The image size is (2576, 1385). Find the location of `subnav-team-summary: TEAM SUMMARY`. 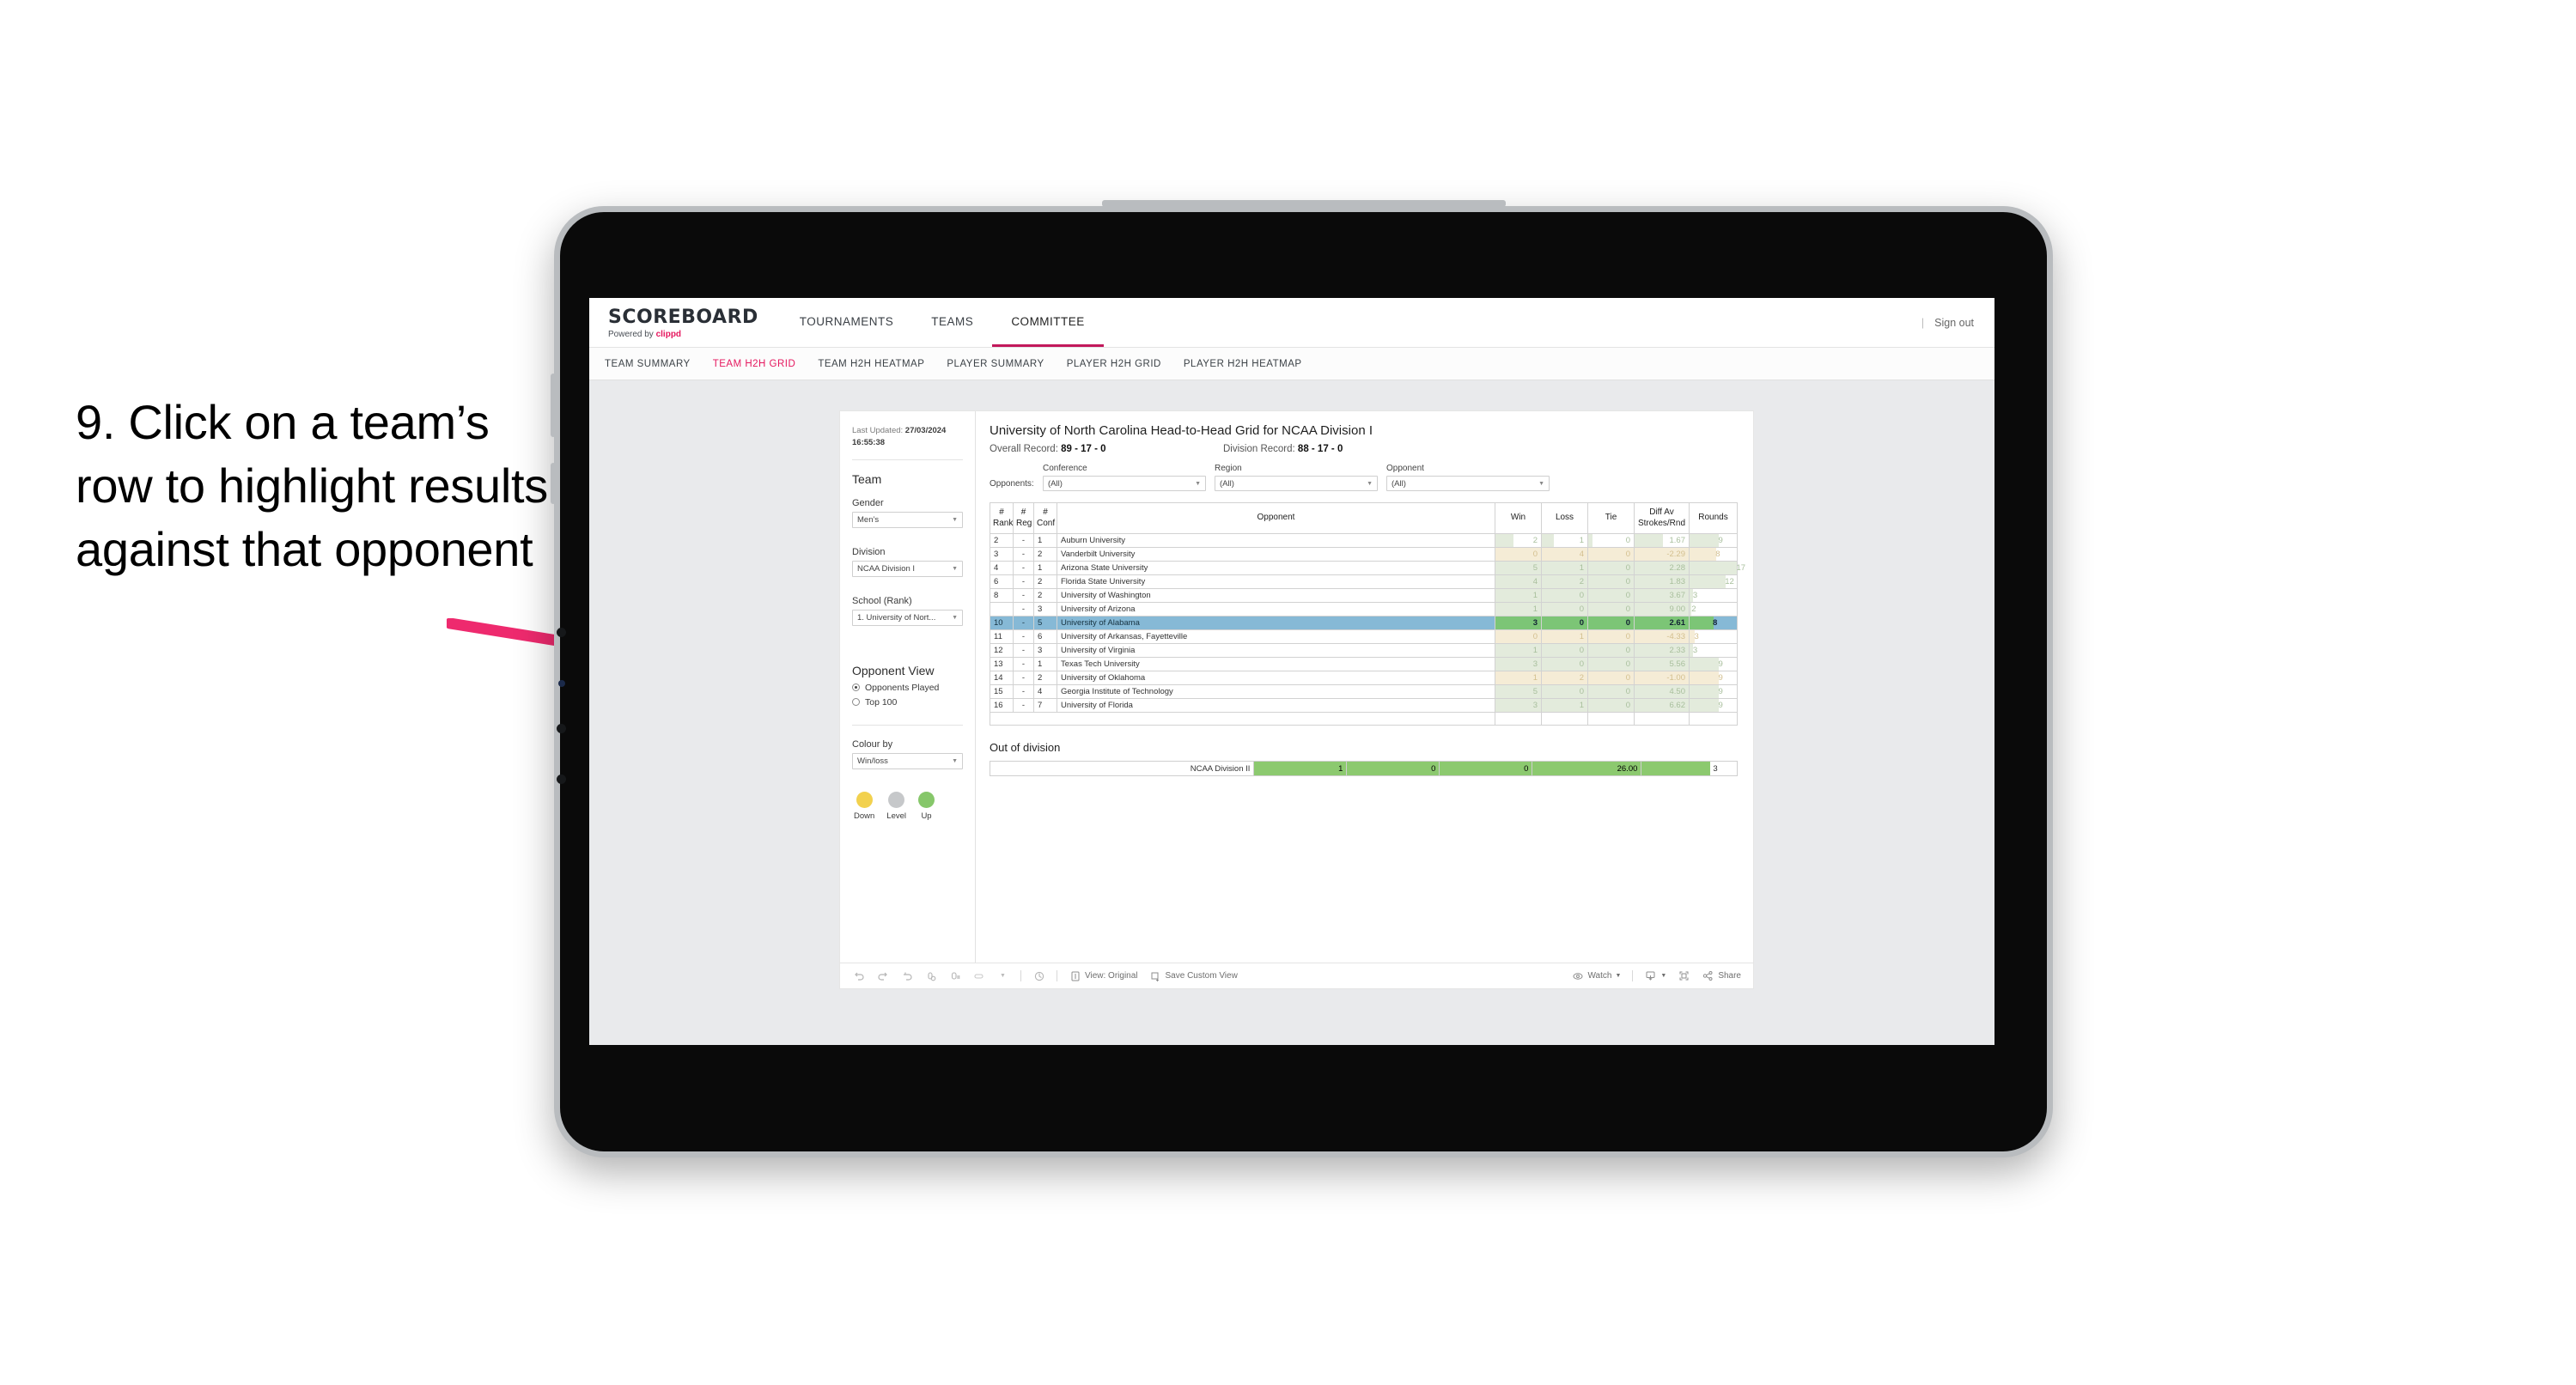

subnav-team-summary: TEAM SUMMARY is located at coordinates (648, 364).